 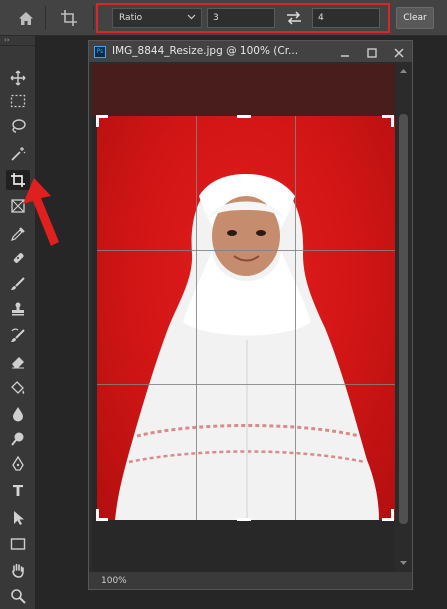 I want to click on move-tool-icon, so click(x=18, y=78).